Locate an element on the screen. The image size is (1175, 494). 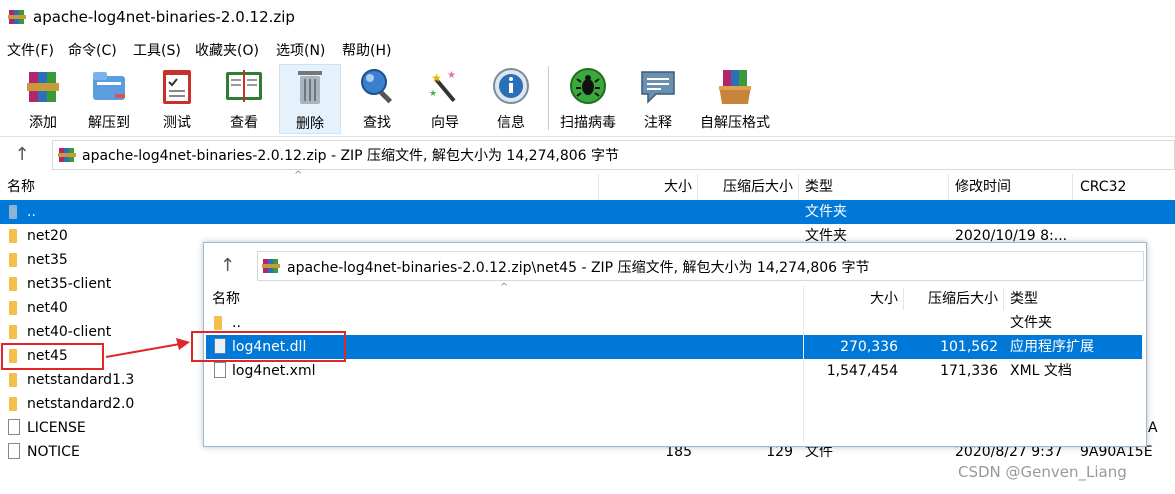
info-label: 信息 is located at coordinates (511, 123).